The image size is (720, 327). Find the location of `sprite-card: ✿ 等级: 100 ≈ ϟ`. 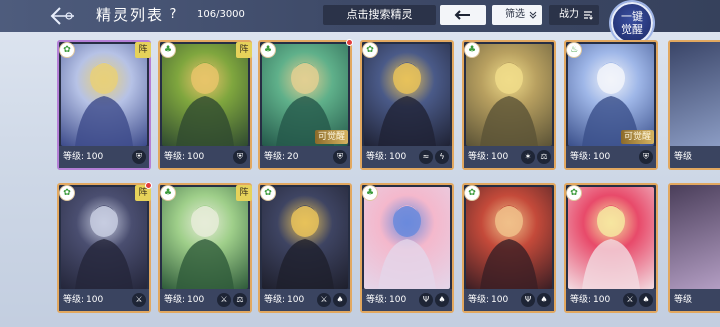

sprite-card: ✿ 等级: 100 ≈ ϟ is located at coordinates (407, 105).